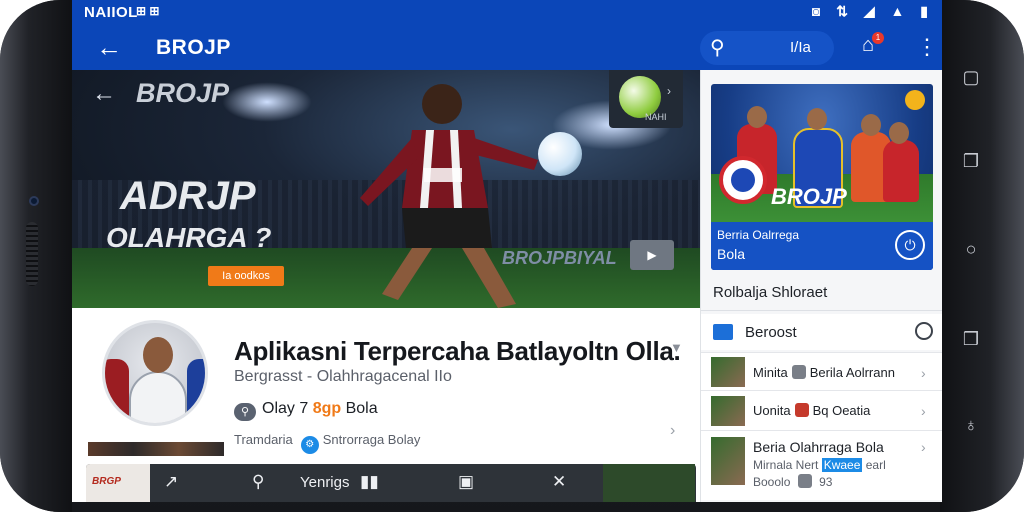 The width and height of the screenshot is (1024, 512). What do you see at coordinates (743, 180) in the screenshot?
I see `club-crest-icon` at bounding box center [743, 180].